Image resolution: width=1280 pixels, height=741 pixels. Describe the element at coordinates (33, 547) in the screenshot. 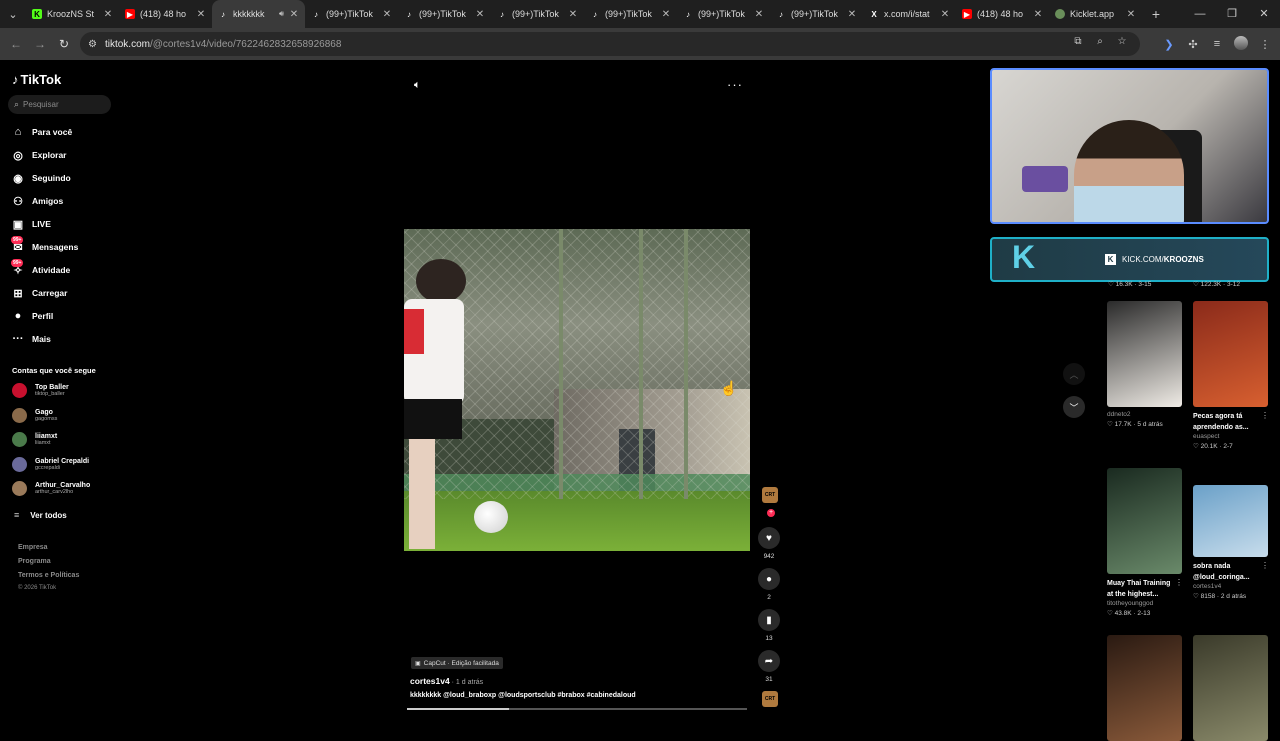

I see `footer-link-company: Empresa` at that location.